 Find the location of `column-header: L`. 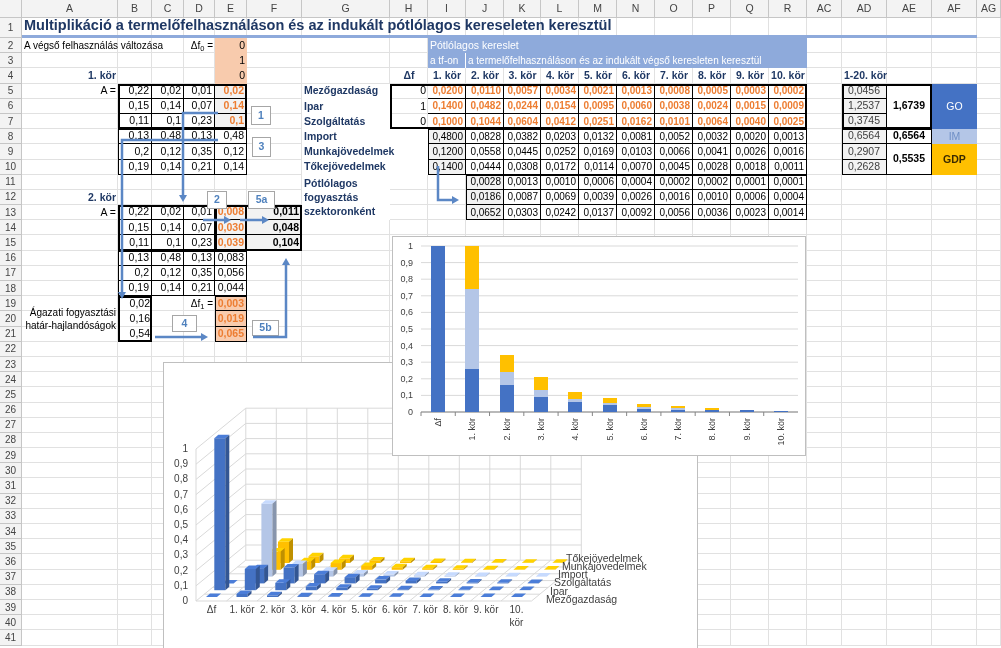

column-header: L is located at coordinates (560, 9).